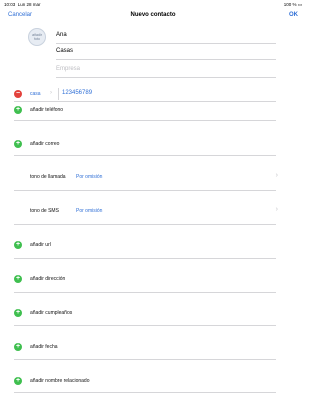 The height and width of the screenshot is (408, 320). I want to click on phone-row: − casa › 123456789, so click(153, 94).